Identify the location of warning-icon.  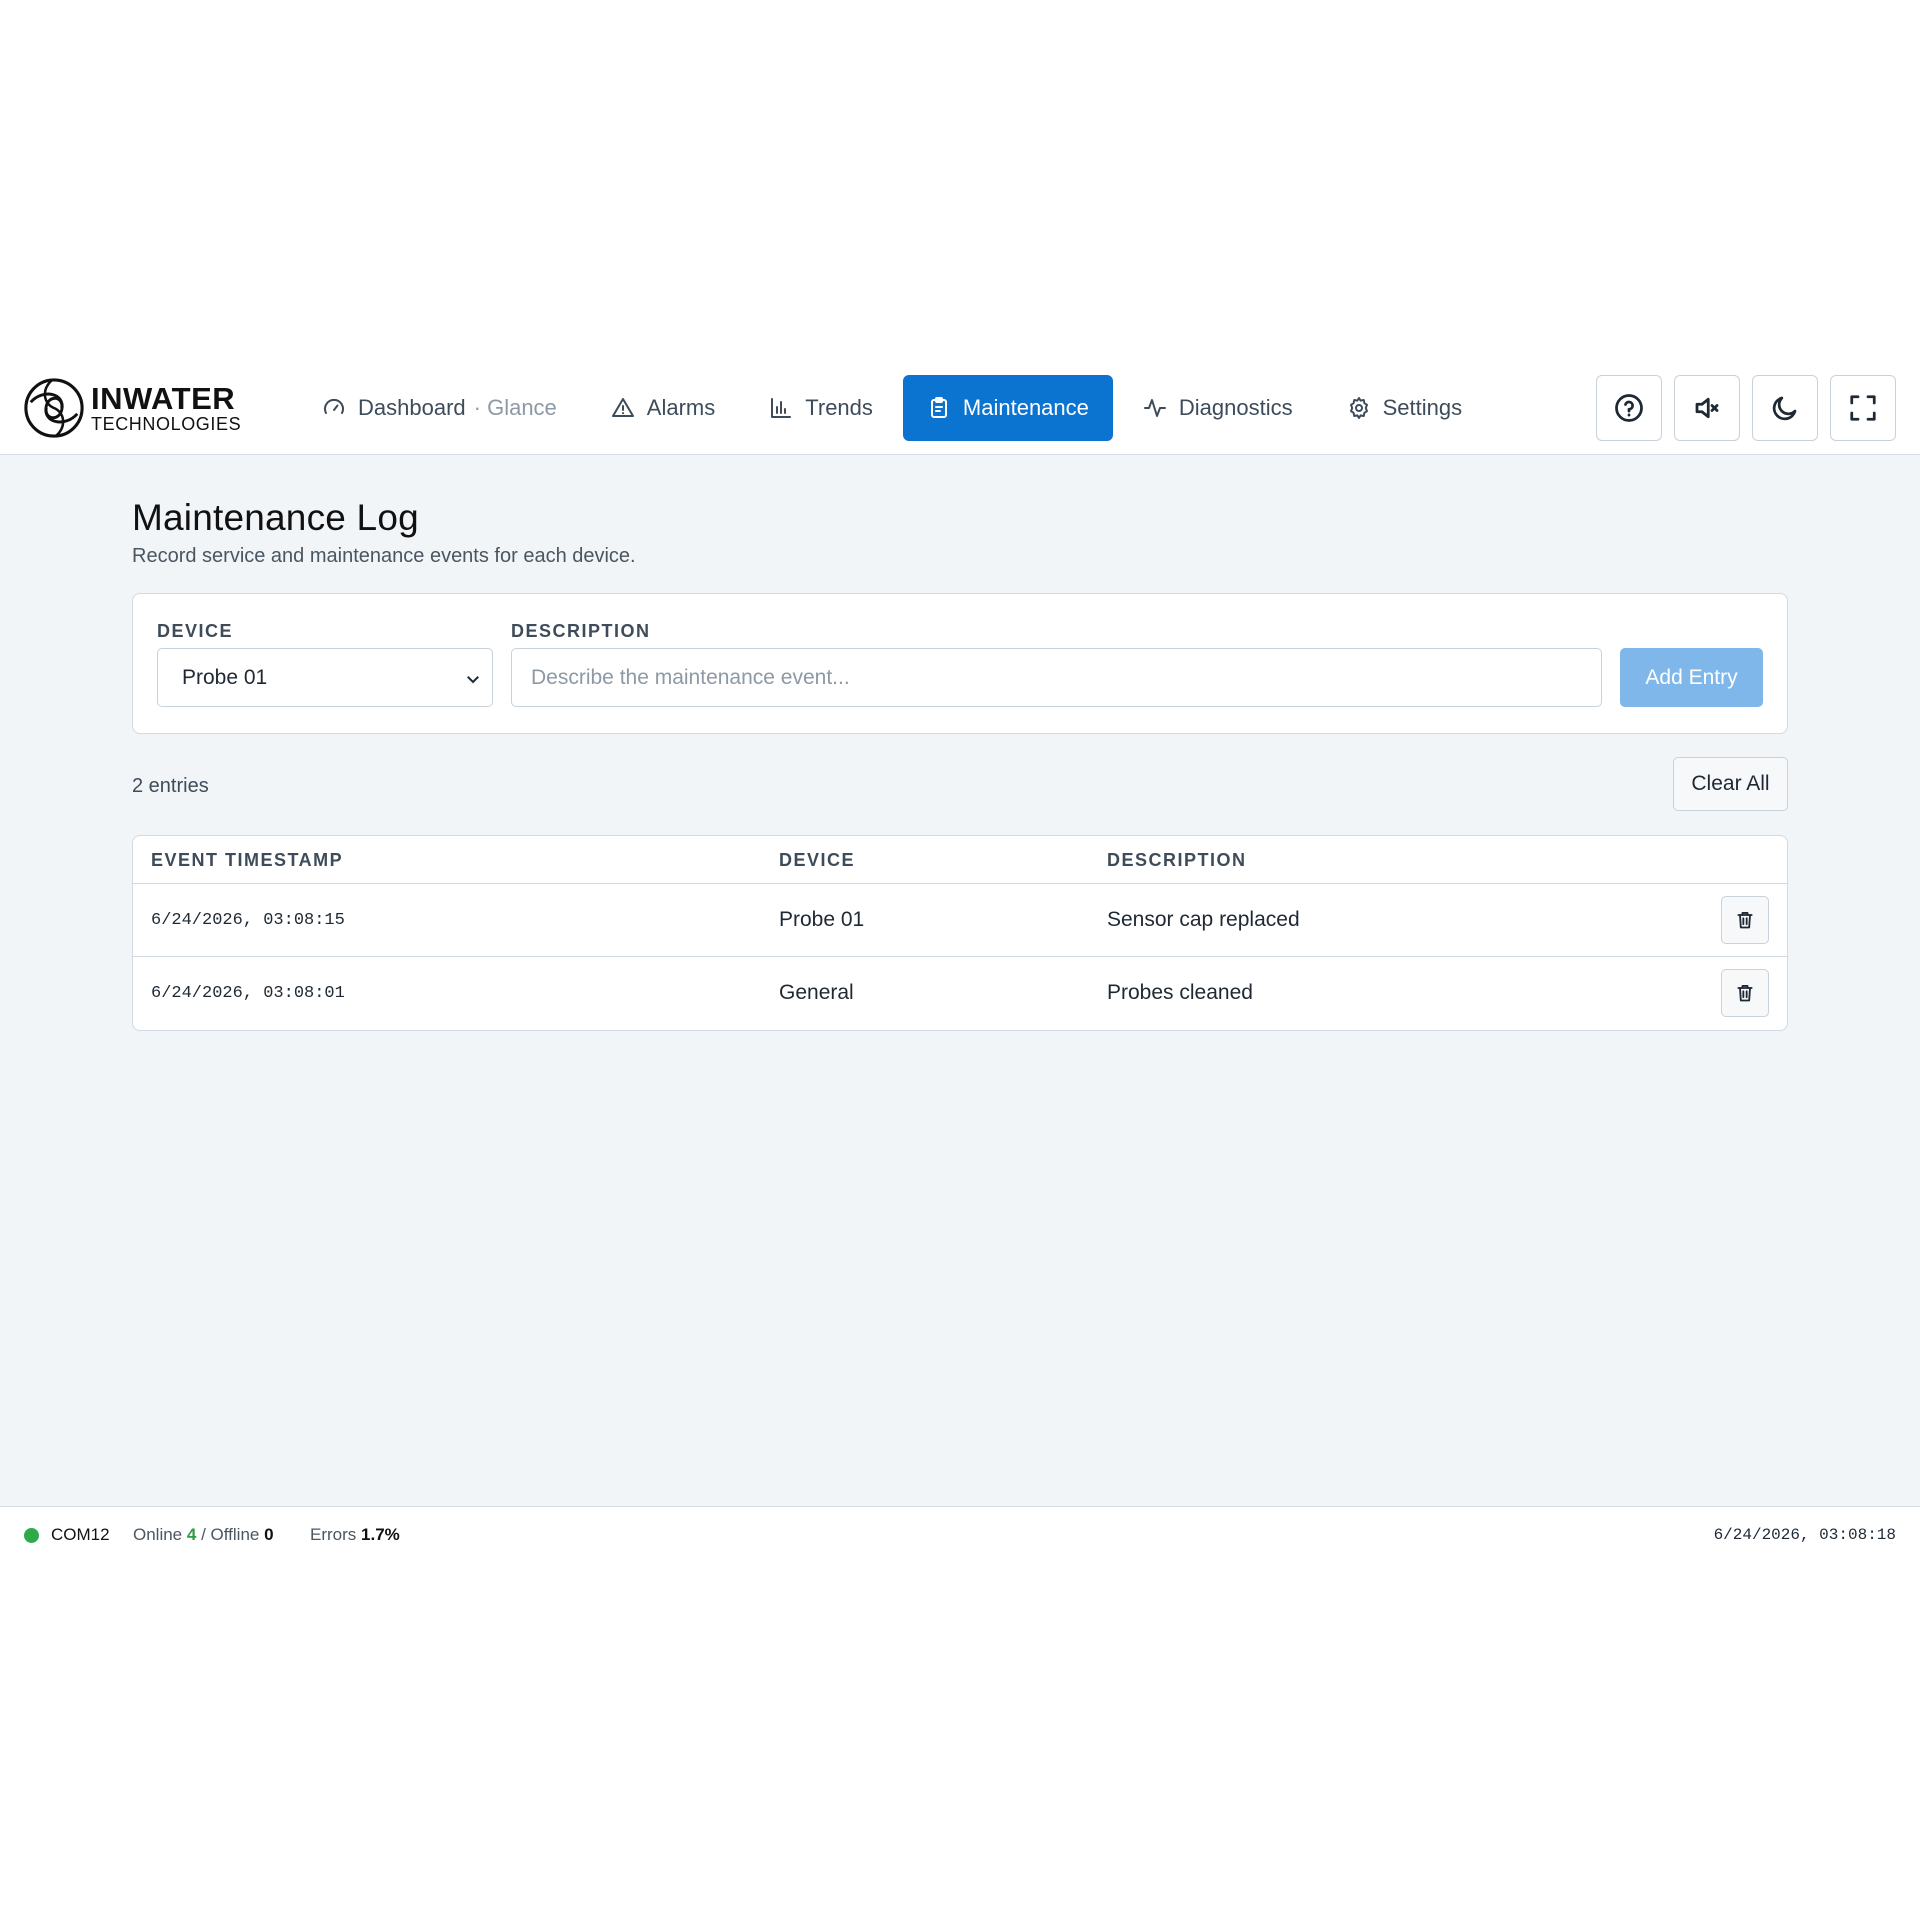
(622, 407).